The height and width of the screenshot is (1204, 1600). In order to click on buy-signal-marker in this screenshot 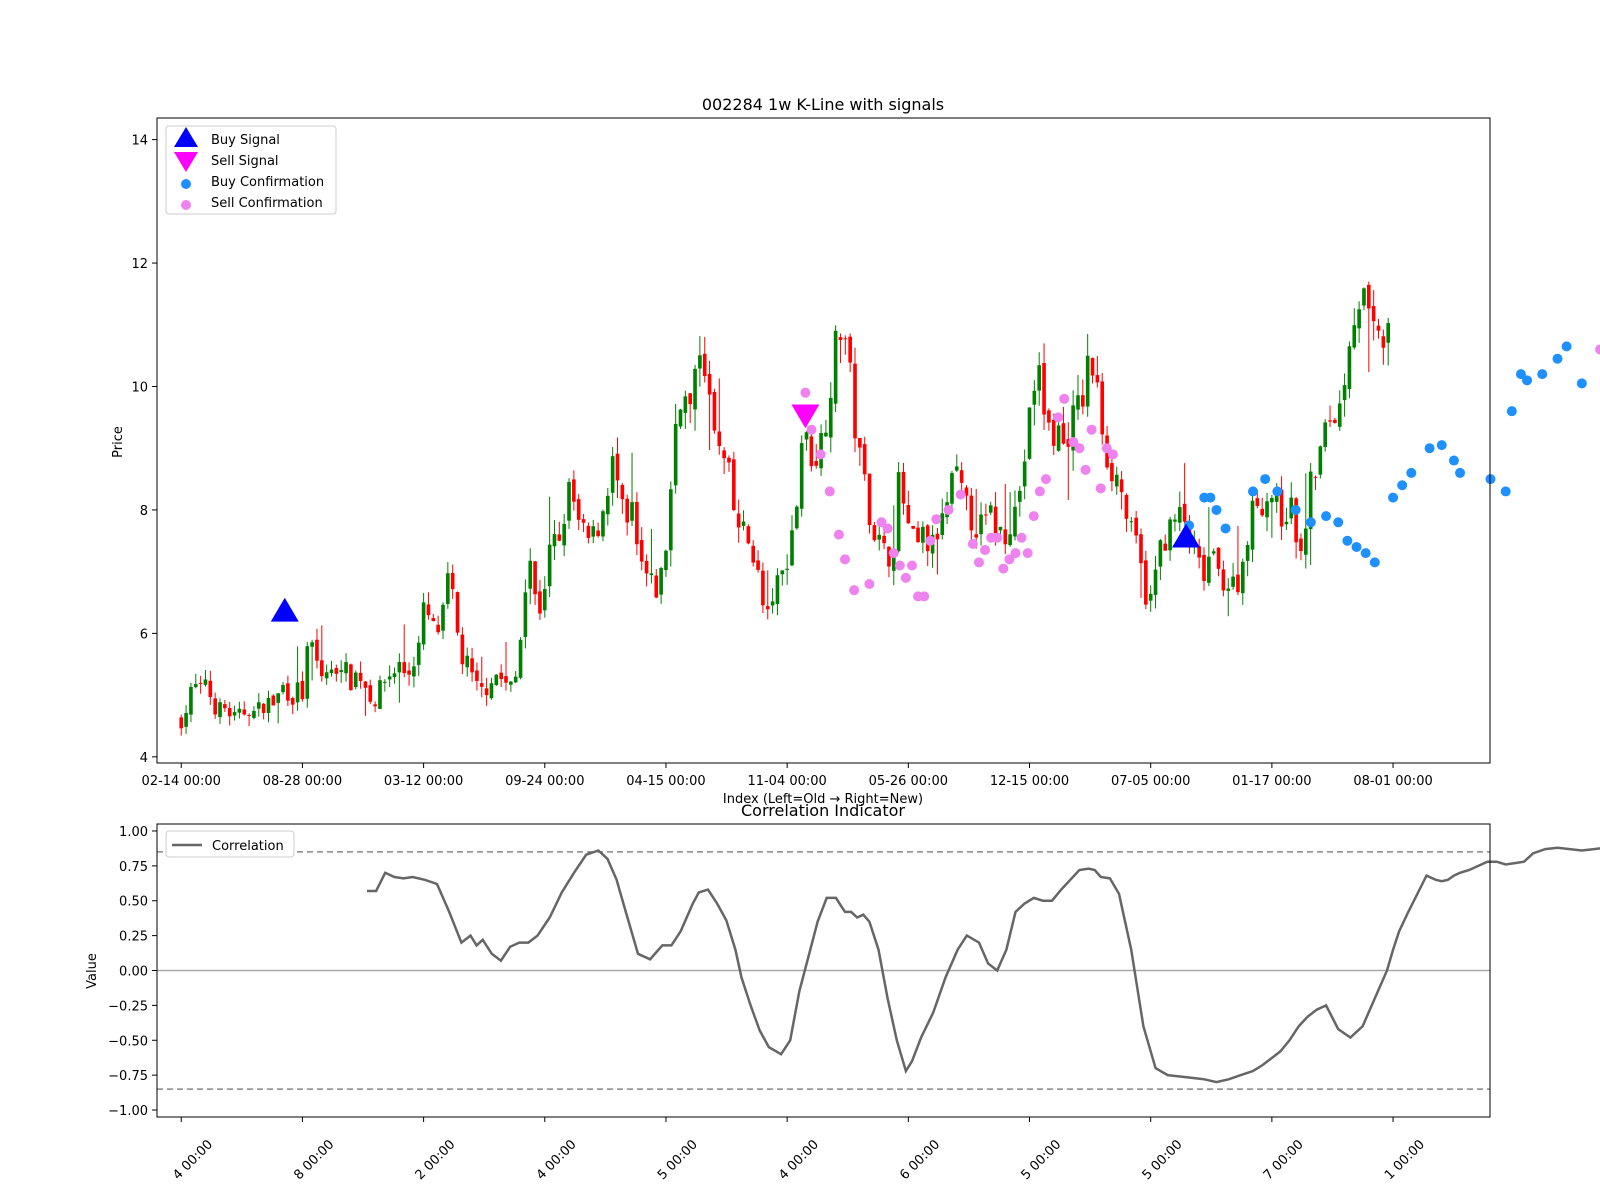, I will do `click(284, 609)`.